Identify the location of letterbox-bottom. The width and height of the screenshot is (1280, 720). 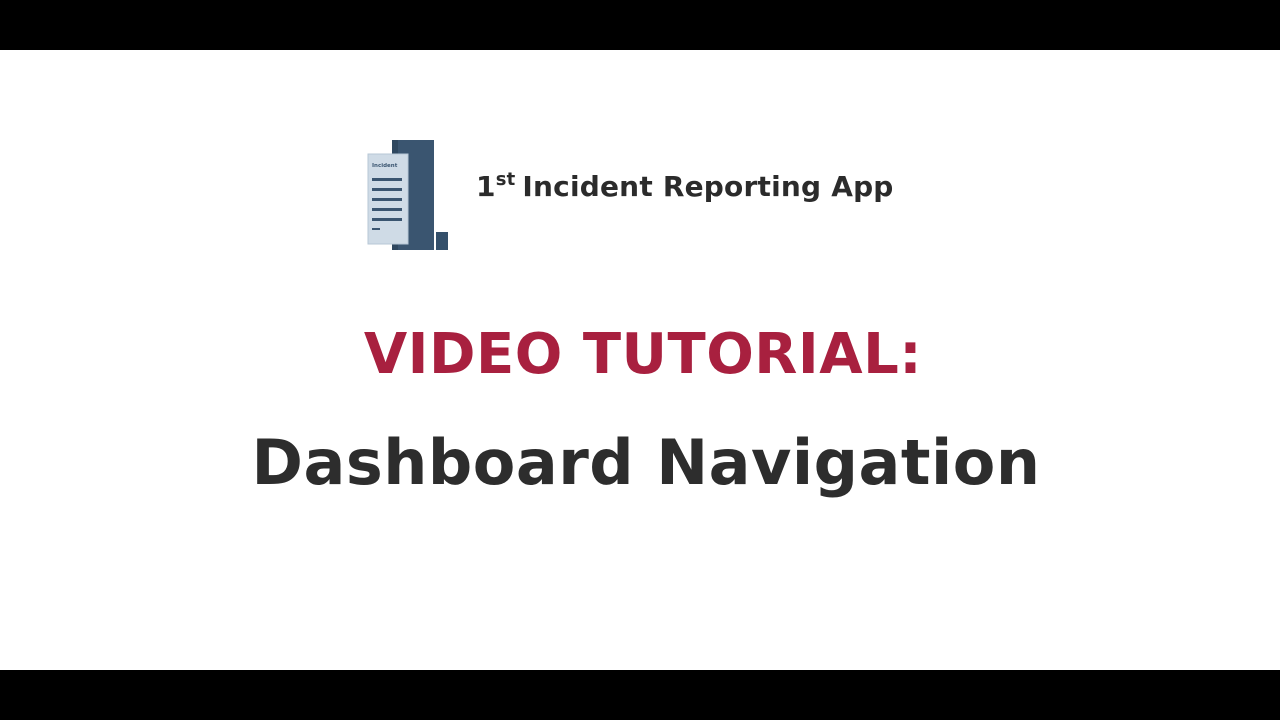
(640, 695).